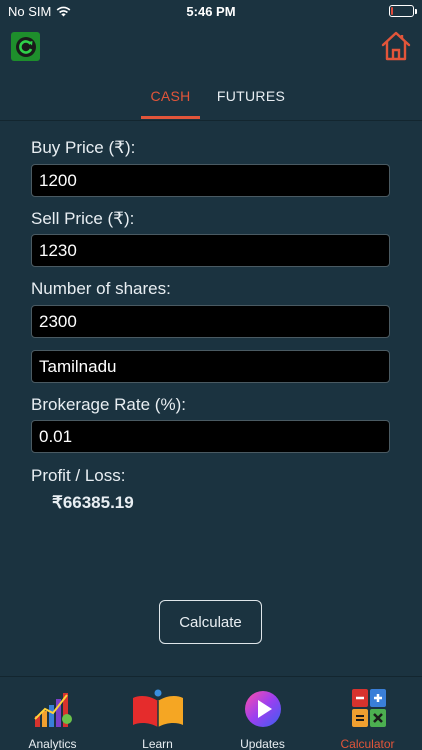 The image size is (422, 750). Describe the element at coordinates (108, 404) in the screenshot. I see `brokerage-label: Brokerage Rate (%):` at that location.